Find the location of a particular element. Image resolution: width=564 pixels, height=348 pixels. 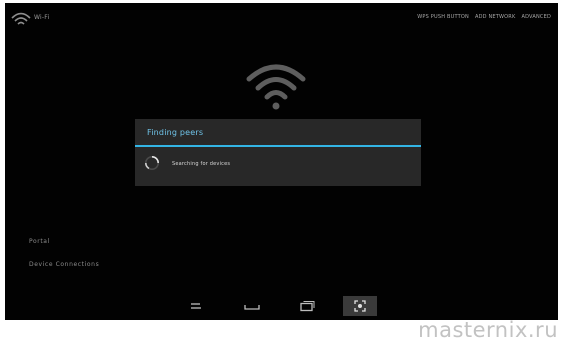

back-button is located at coordinates (196, 306).